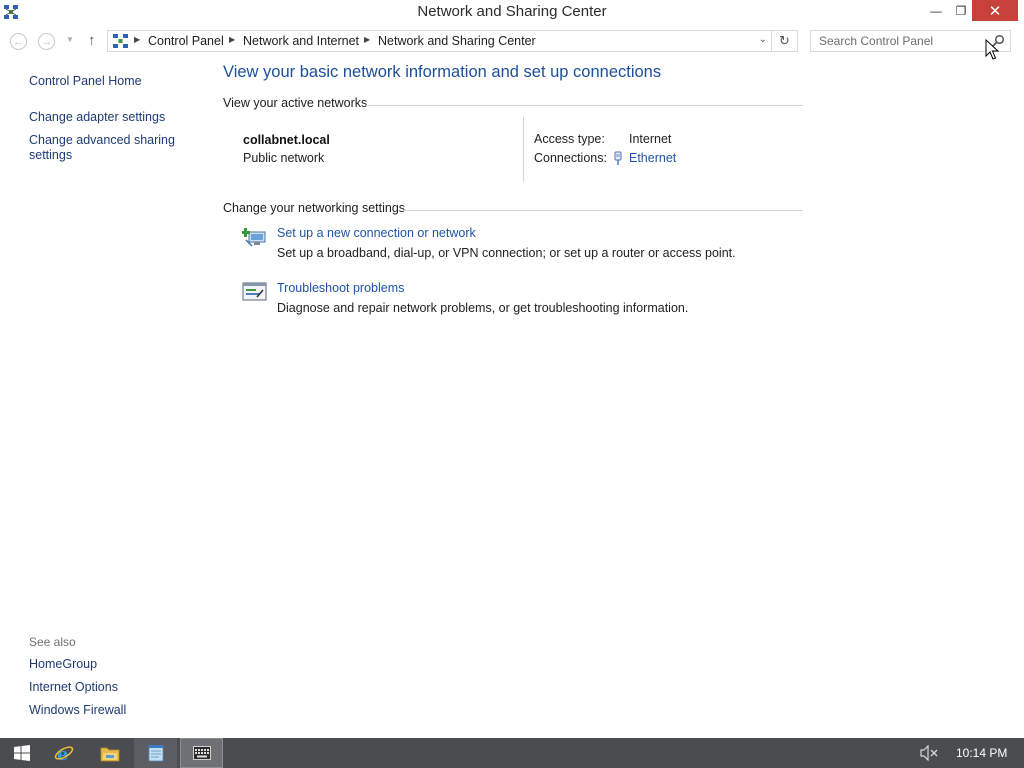  What do you see at coordinates (457, 41) in the screenshot?
I see `breadcrumb-network-and-sharing-center: Network and Sharing Center` at bounding box center [457, 41].